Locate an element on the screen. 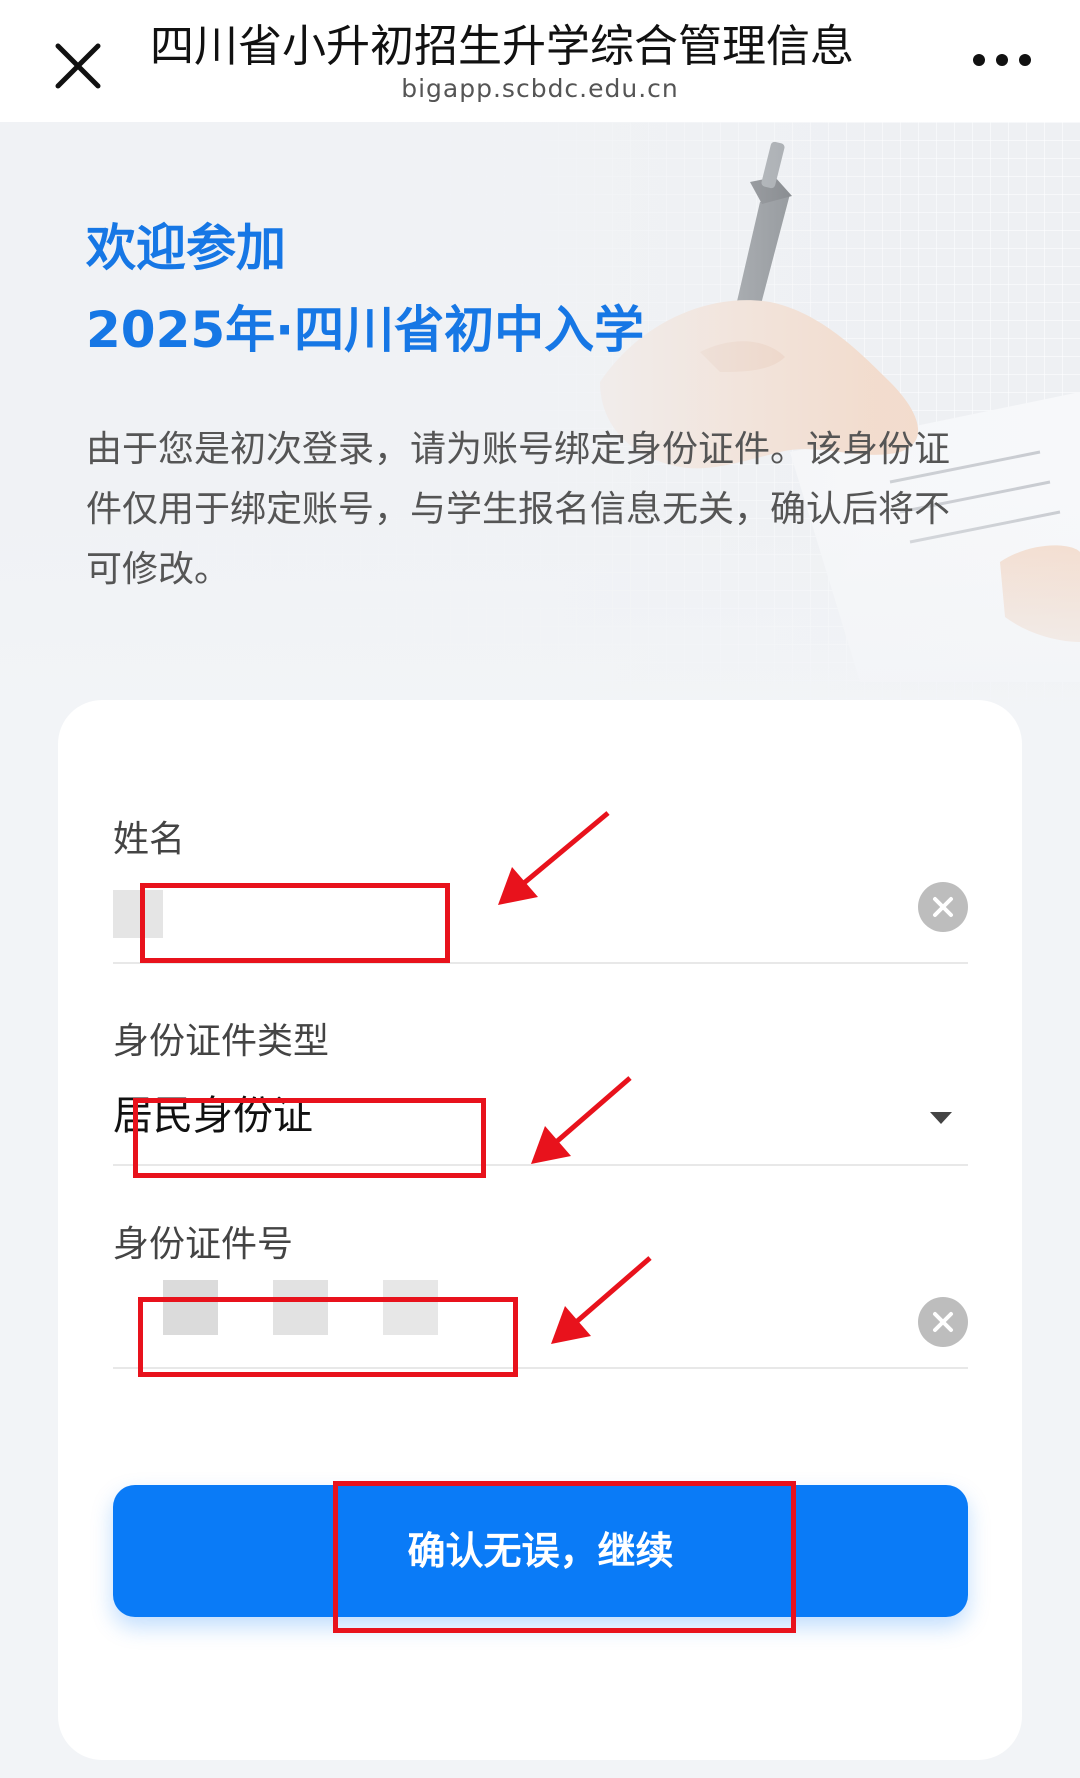 This screenshot has width=1080, height=1778. dropdown-arrow-icon is located at coordinates (941, 1118).